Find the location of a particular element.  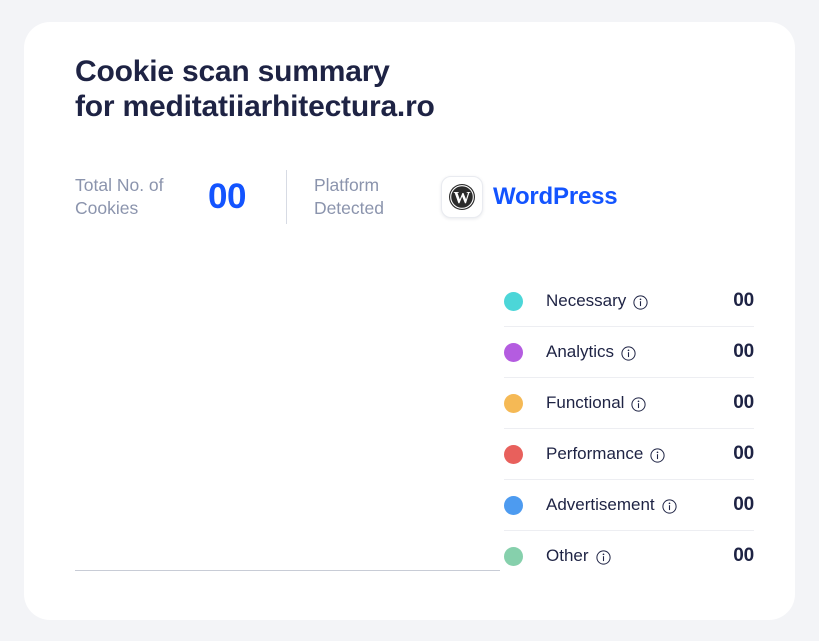

platform-detected-label-line-2: Detected is located at coordinates (348, 208).